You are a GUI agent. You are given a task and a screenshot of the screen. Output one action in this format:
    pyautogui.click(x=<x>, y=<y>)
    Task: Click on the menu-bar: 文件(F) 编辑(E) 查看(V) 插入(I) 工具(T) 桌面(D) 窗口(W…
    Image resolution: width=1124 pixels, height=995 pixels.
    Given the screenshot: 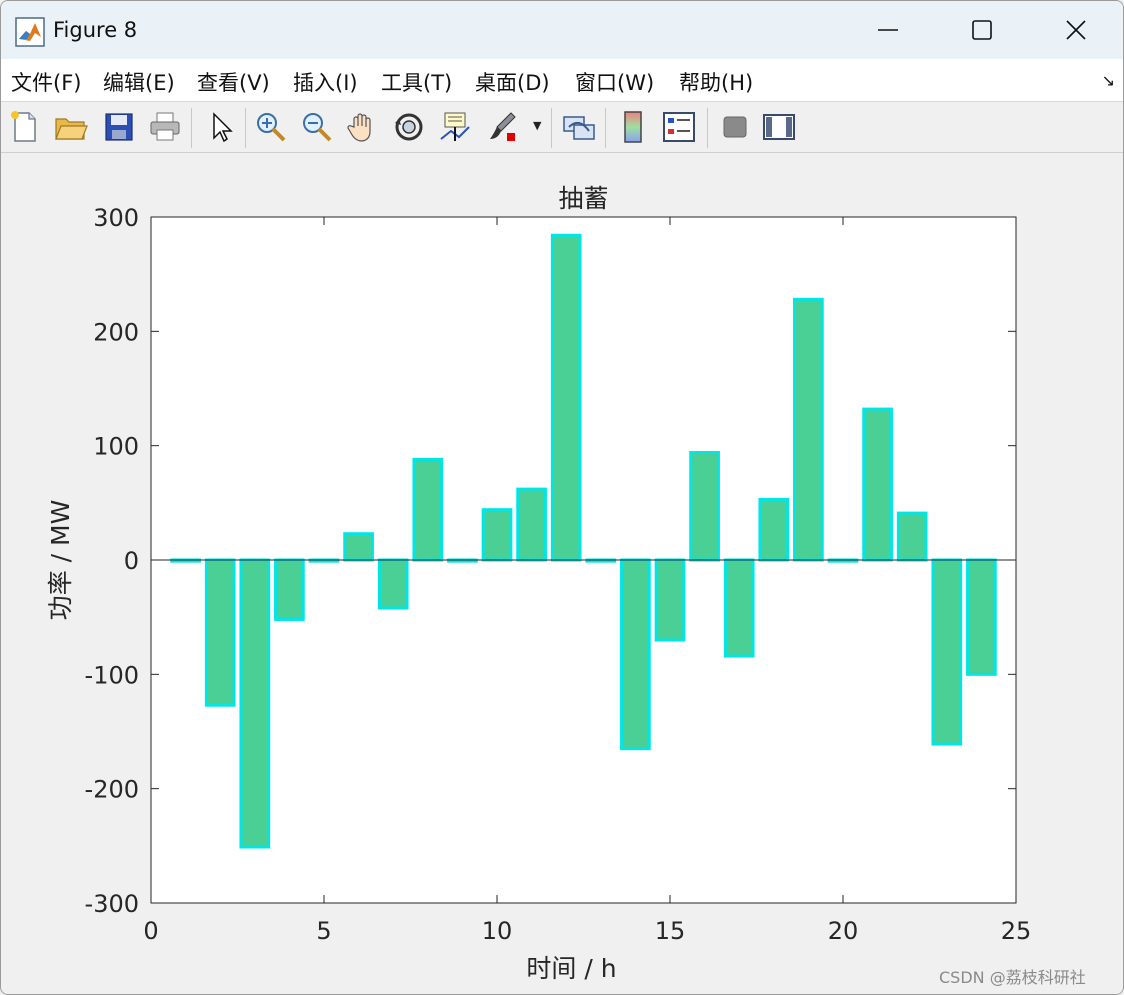 What is the action you would take?
    pyautogui.click(x=562, y=80)
    